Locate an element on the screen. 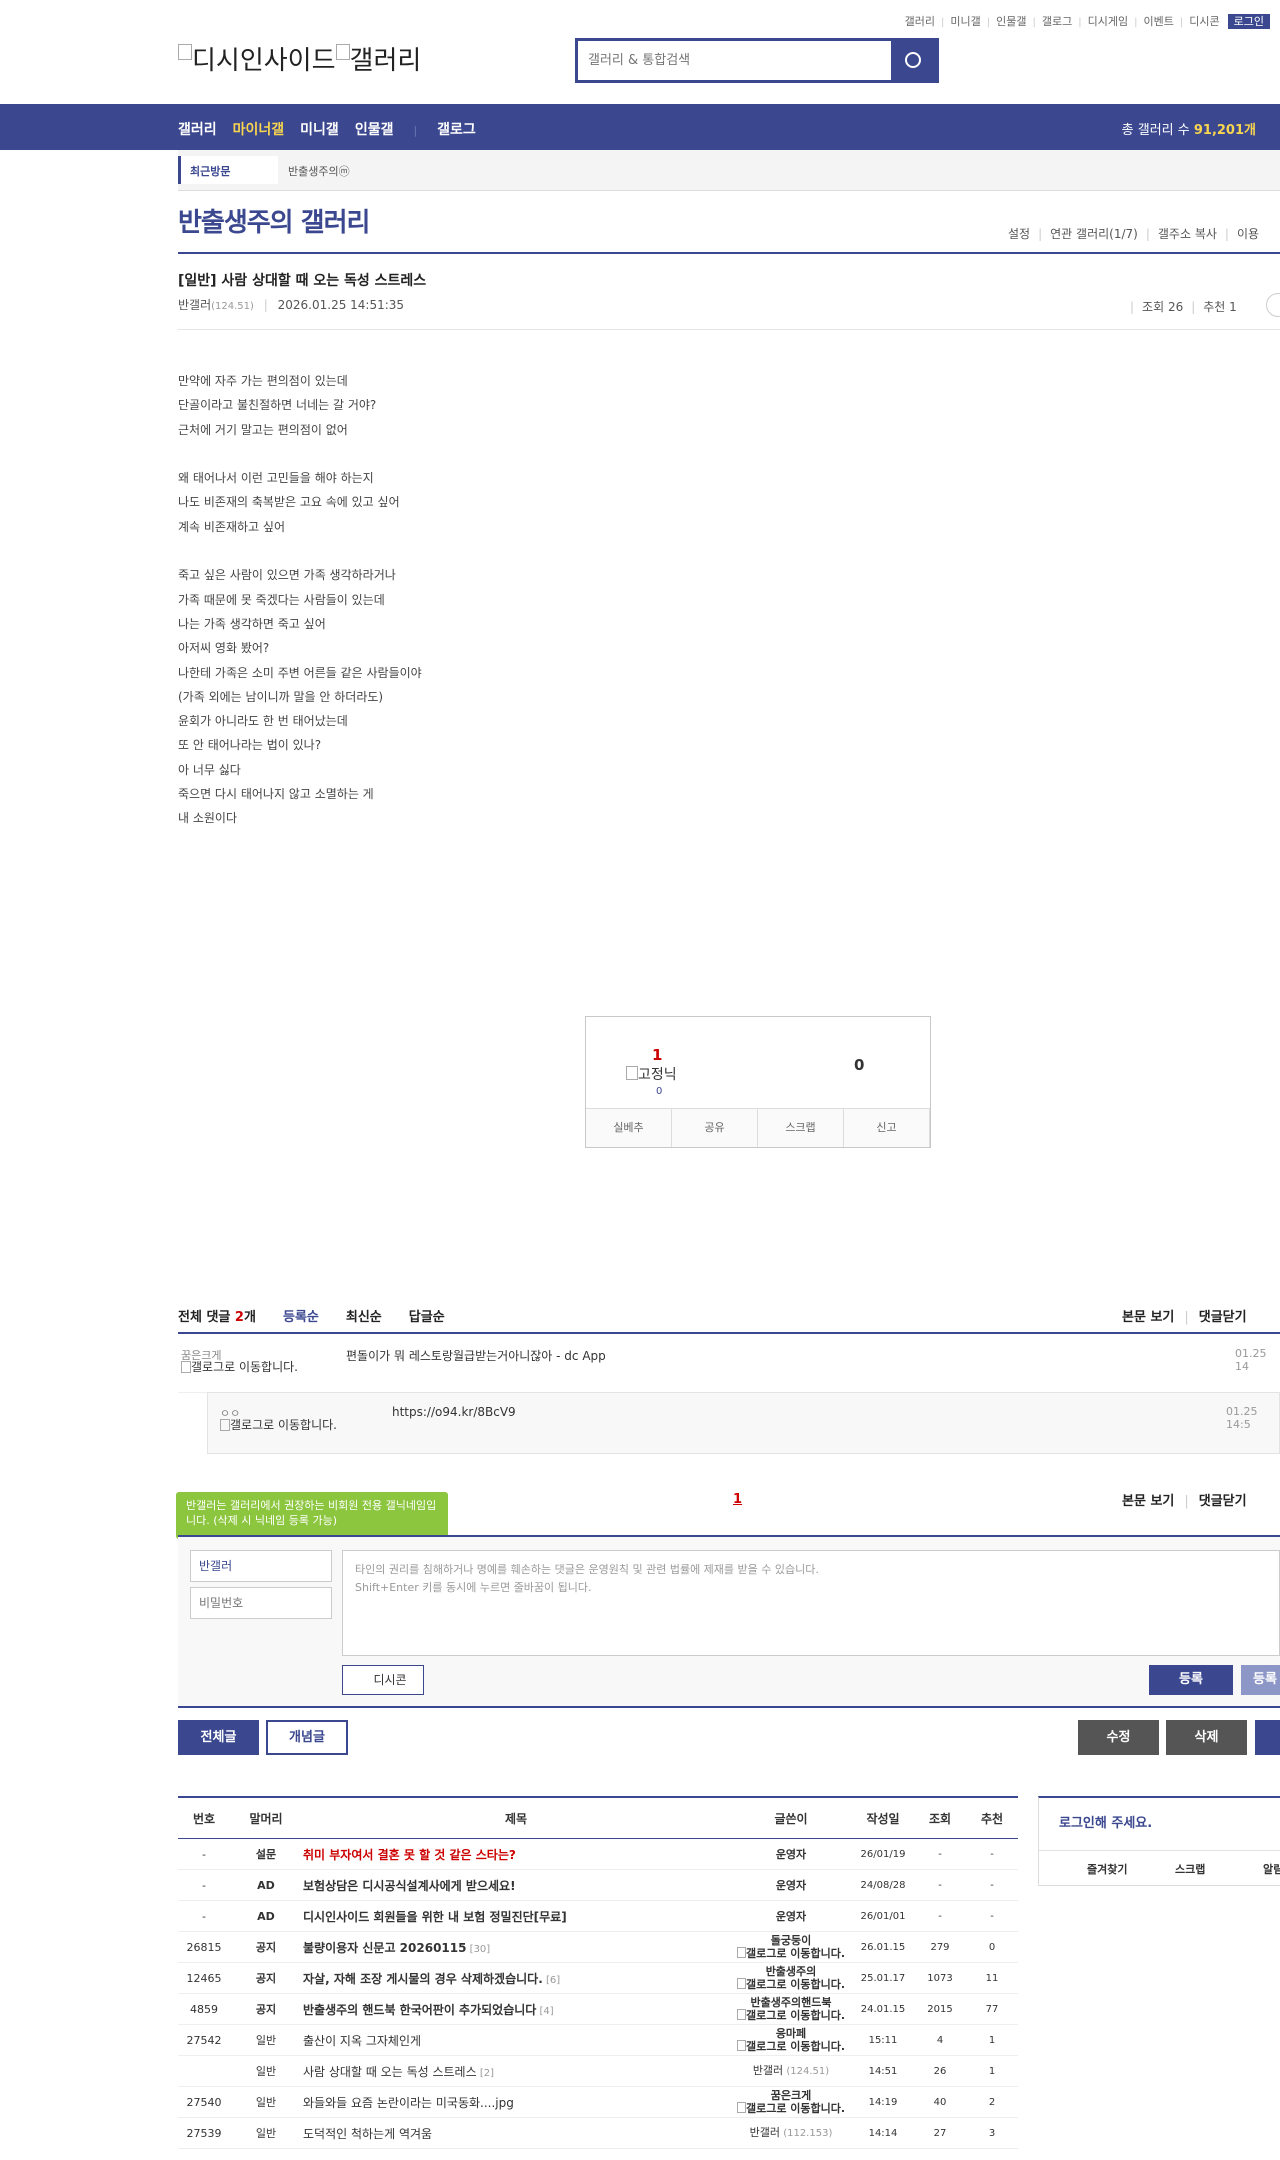 The height and width of the screenshot is (2160, 1280). side-link: 즐겨찾기 is located at coordinates (1107, 1869).